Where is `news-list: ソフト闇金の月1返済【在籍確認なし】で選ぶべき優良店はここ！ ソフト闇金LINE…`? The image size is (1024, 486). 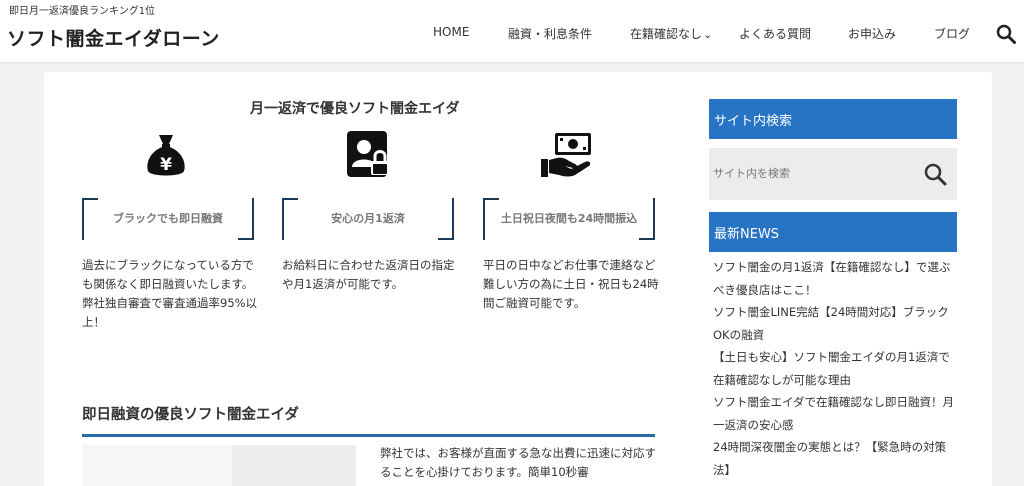
news-list: ソフト闇金の月1返済【在籍確認なし】で選ぶべき優良店はここ！ ソフト闇金LINE… is located at coordinates (835, 368).